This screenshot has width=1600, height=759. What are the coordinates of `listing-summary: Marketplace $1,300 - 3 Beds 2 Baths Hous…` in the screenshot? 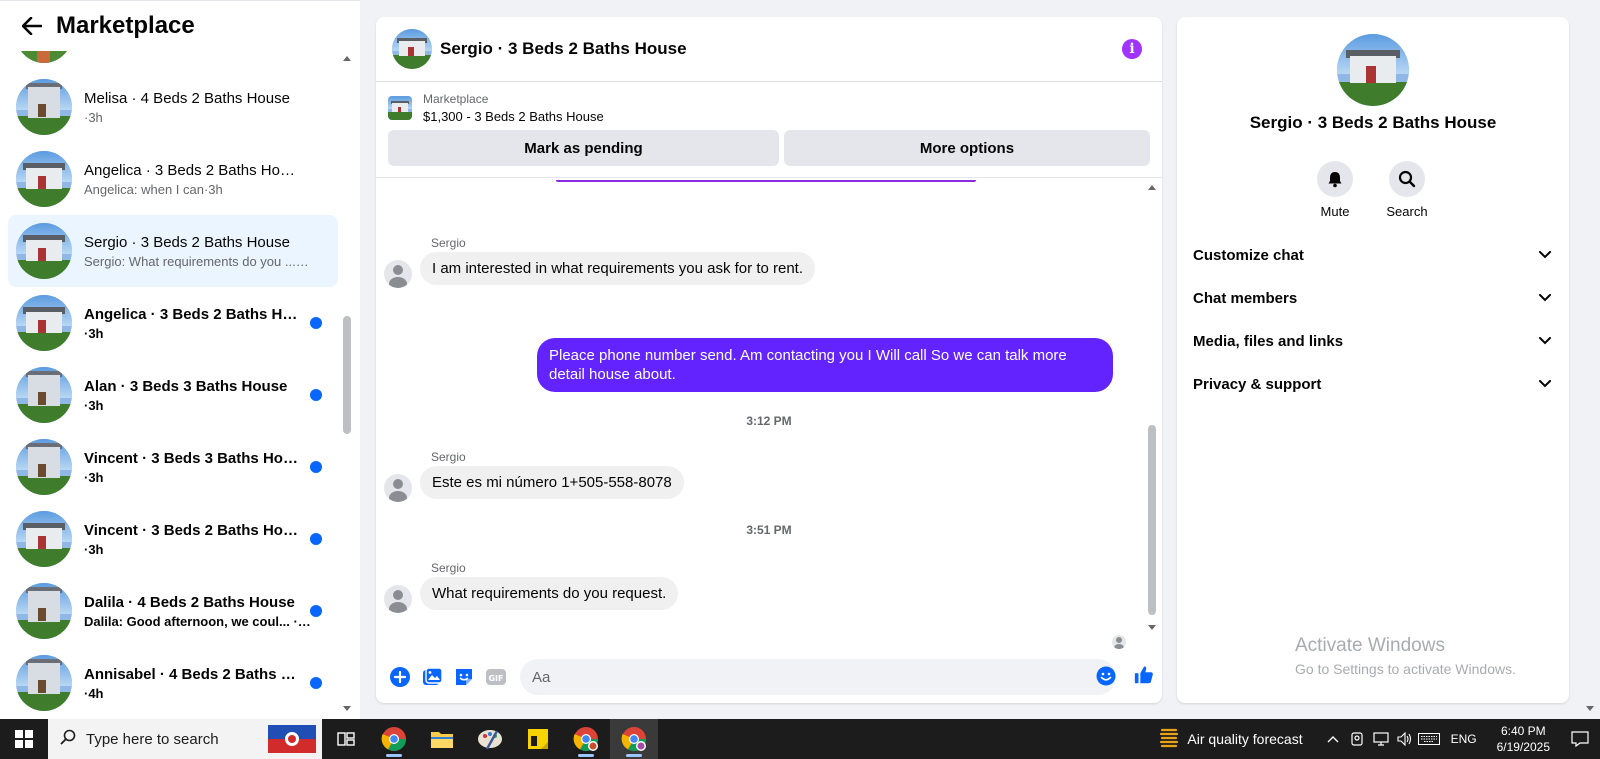 It's located at (769, 108).